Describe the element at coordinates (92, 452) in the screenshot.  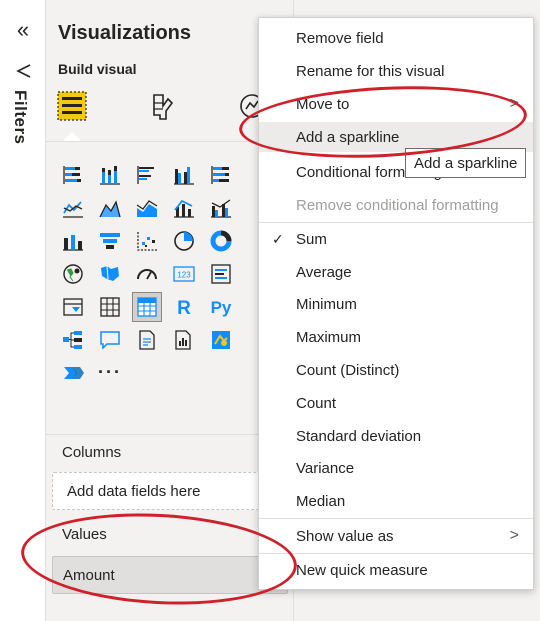
I see `columns-well-label: Columns` at that location.